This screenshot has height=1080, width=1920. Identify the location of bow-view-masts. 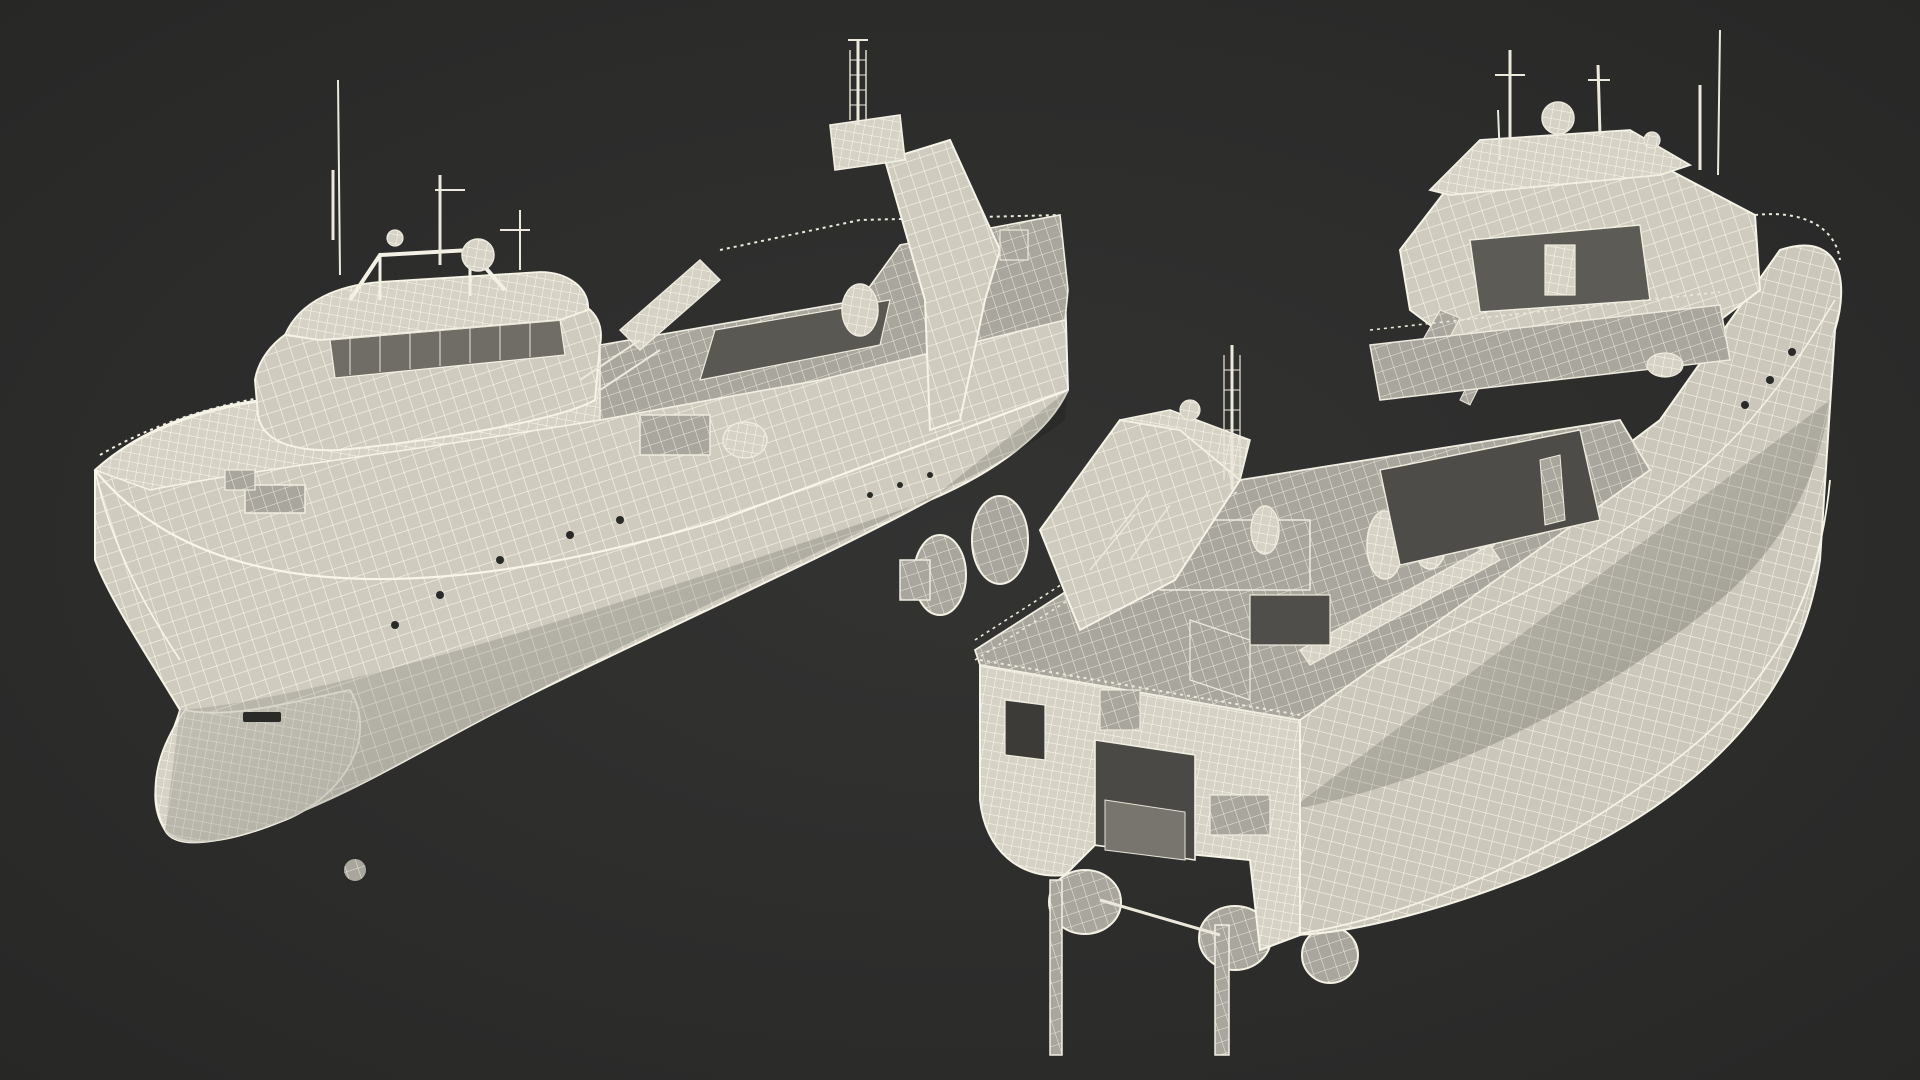
(430, 177).